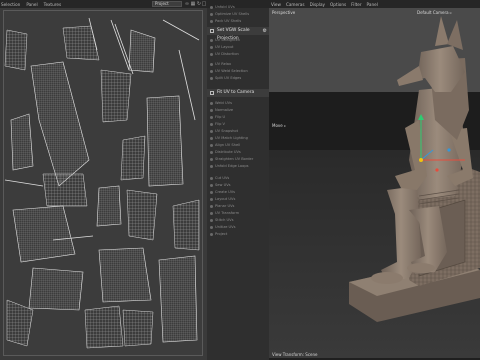 The image size is (480, 360). Describe the element at coordinates (238, 71) in the screenshot. I see `palette-item: UV Weld Selection` at that location.